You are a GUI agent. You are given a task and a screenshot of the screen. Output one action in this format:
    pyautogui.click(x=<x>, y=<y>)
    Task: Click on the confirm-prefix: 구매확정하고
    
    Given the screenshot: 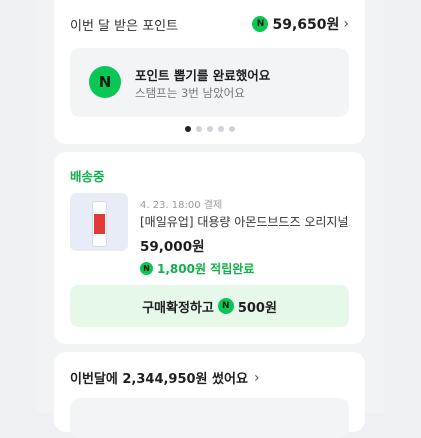 What is the action you would take?
    pyautogui.click(x=178, y=308)
    